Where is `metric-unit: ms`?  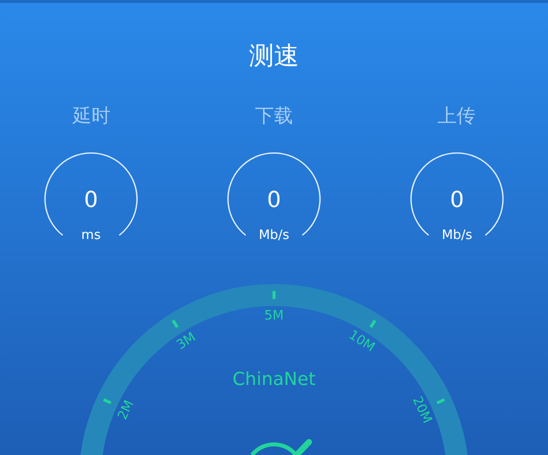
metric-unit: ms is located at coordinates (92, 235).